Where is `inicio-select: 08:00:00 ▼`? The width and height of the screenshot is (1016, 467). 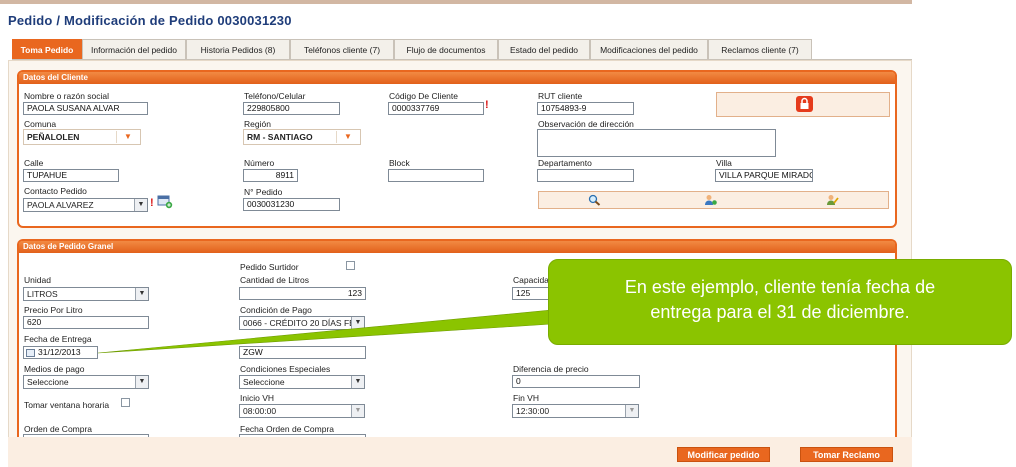 inicio-select: 08:00:00 ▼ is located at coordinates (302, 411).